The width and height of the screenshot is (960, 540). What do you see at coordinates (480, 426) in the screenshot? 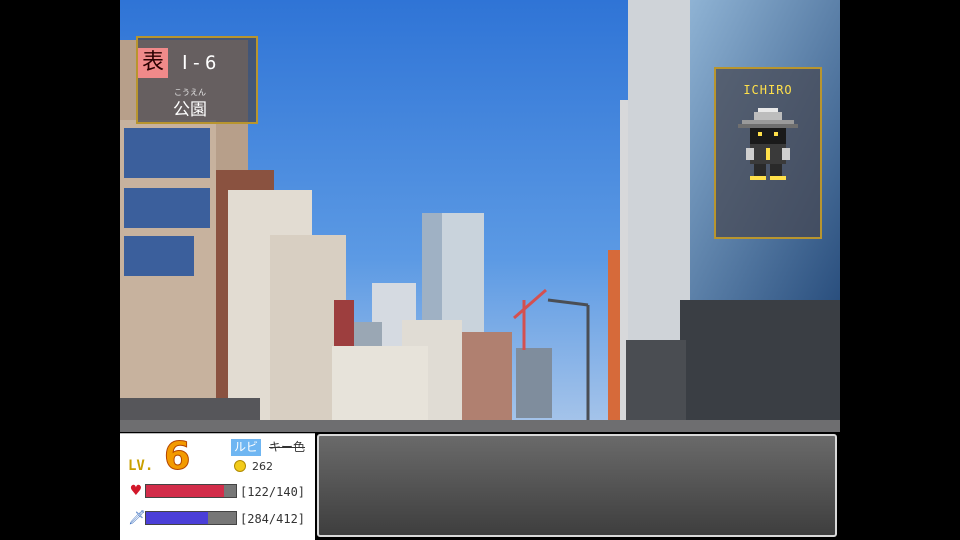
I see `road` at bounding box center [480, 426].